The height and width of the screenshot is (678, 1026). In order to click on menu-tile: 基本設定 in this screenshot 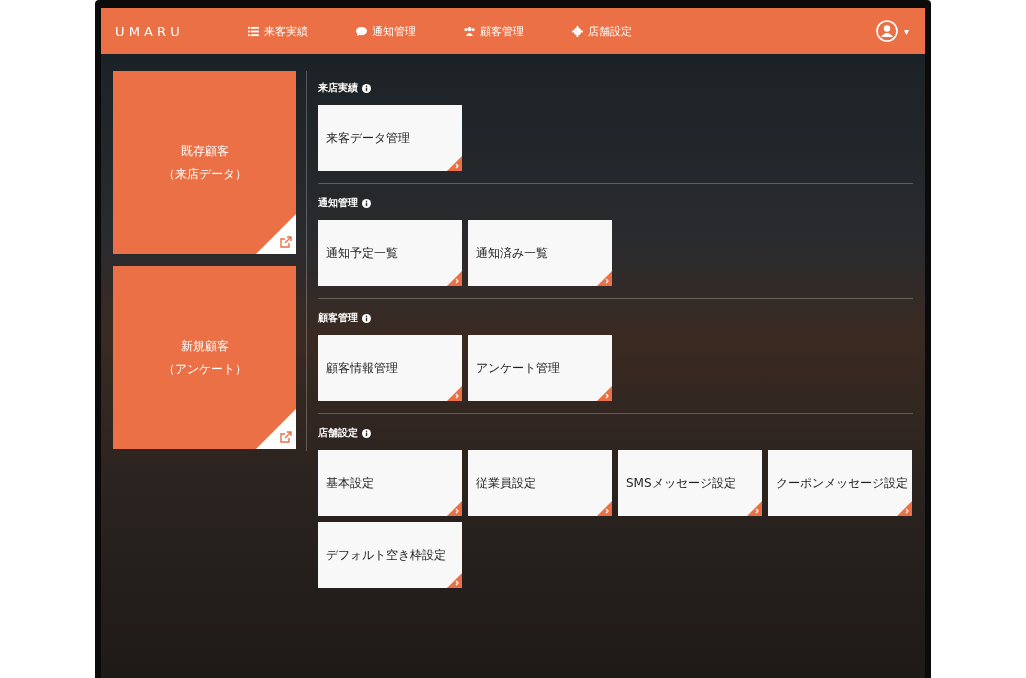, I will do `click(390, 483)`.